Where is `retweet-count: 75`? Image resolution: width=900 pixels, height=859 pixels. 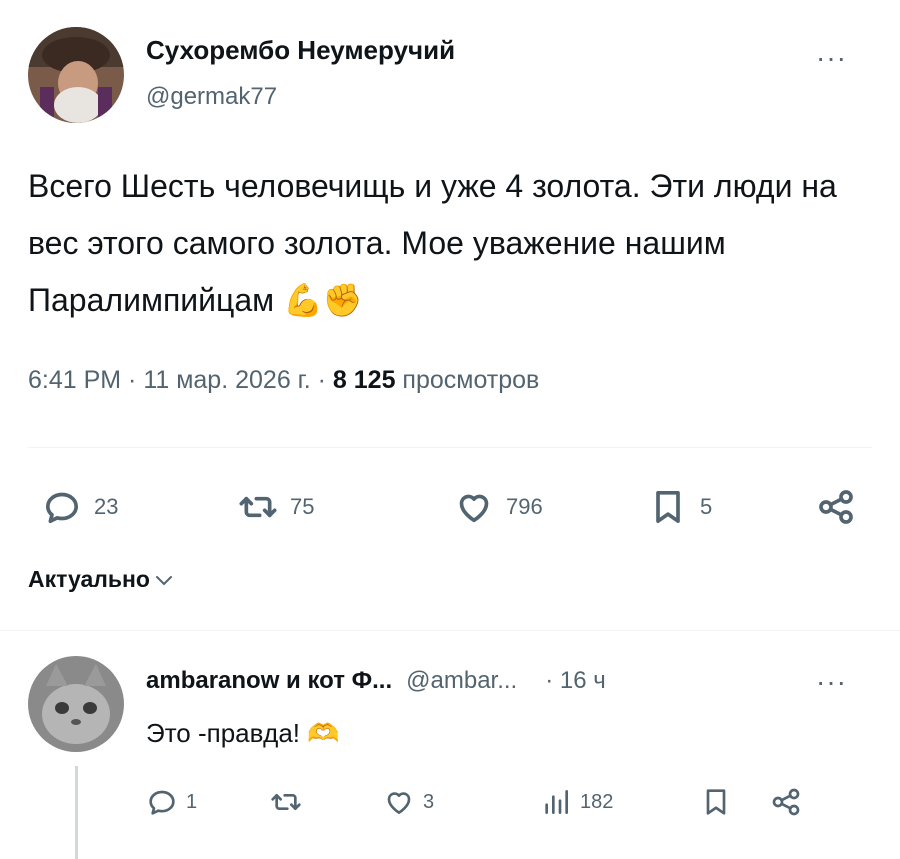
retweet-count: 75 is located at coordinates (302, 506).